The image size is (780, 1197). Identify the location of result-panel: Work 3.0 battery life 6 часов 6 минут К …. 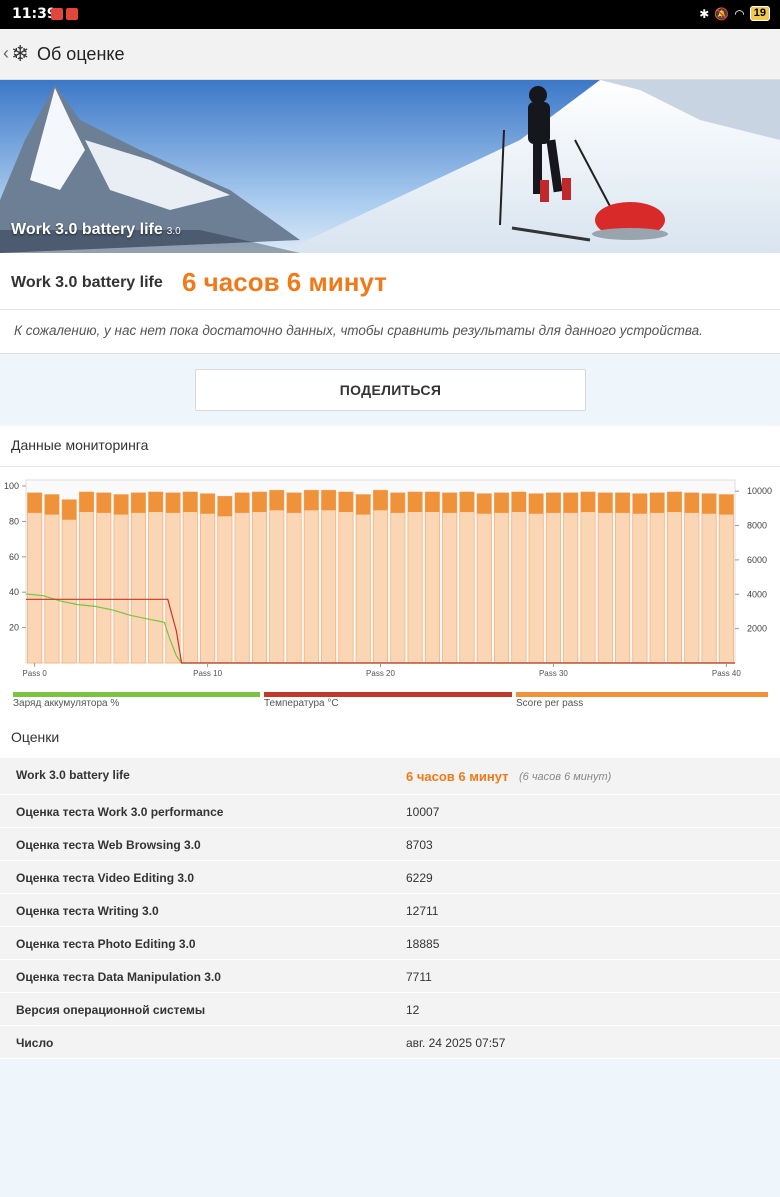
(390, 303).